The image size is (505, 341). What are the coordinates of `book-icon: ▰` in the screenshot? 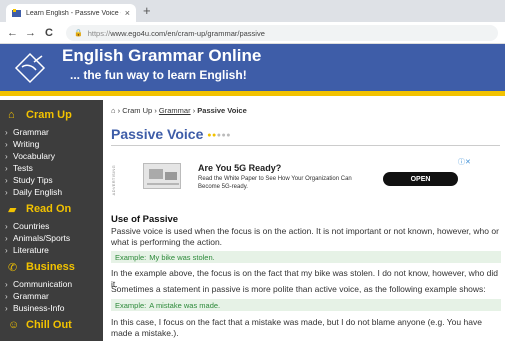 It's located at (12, 209).